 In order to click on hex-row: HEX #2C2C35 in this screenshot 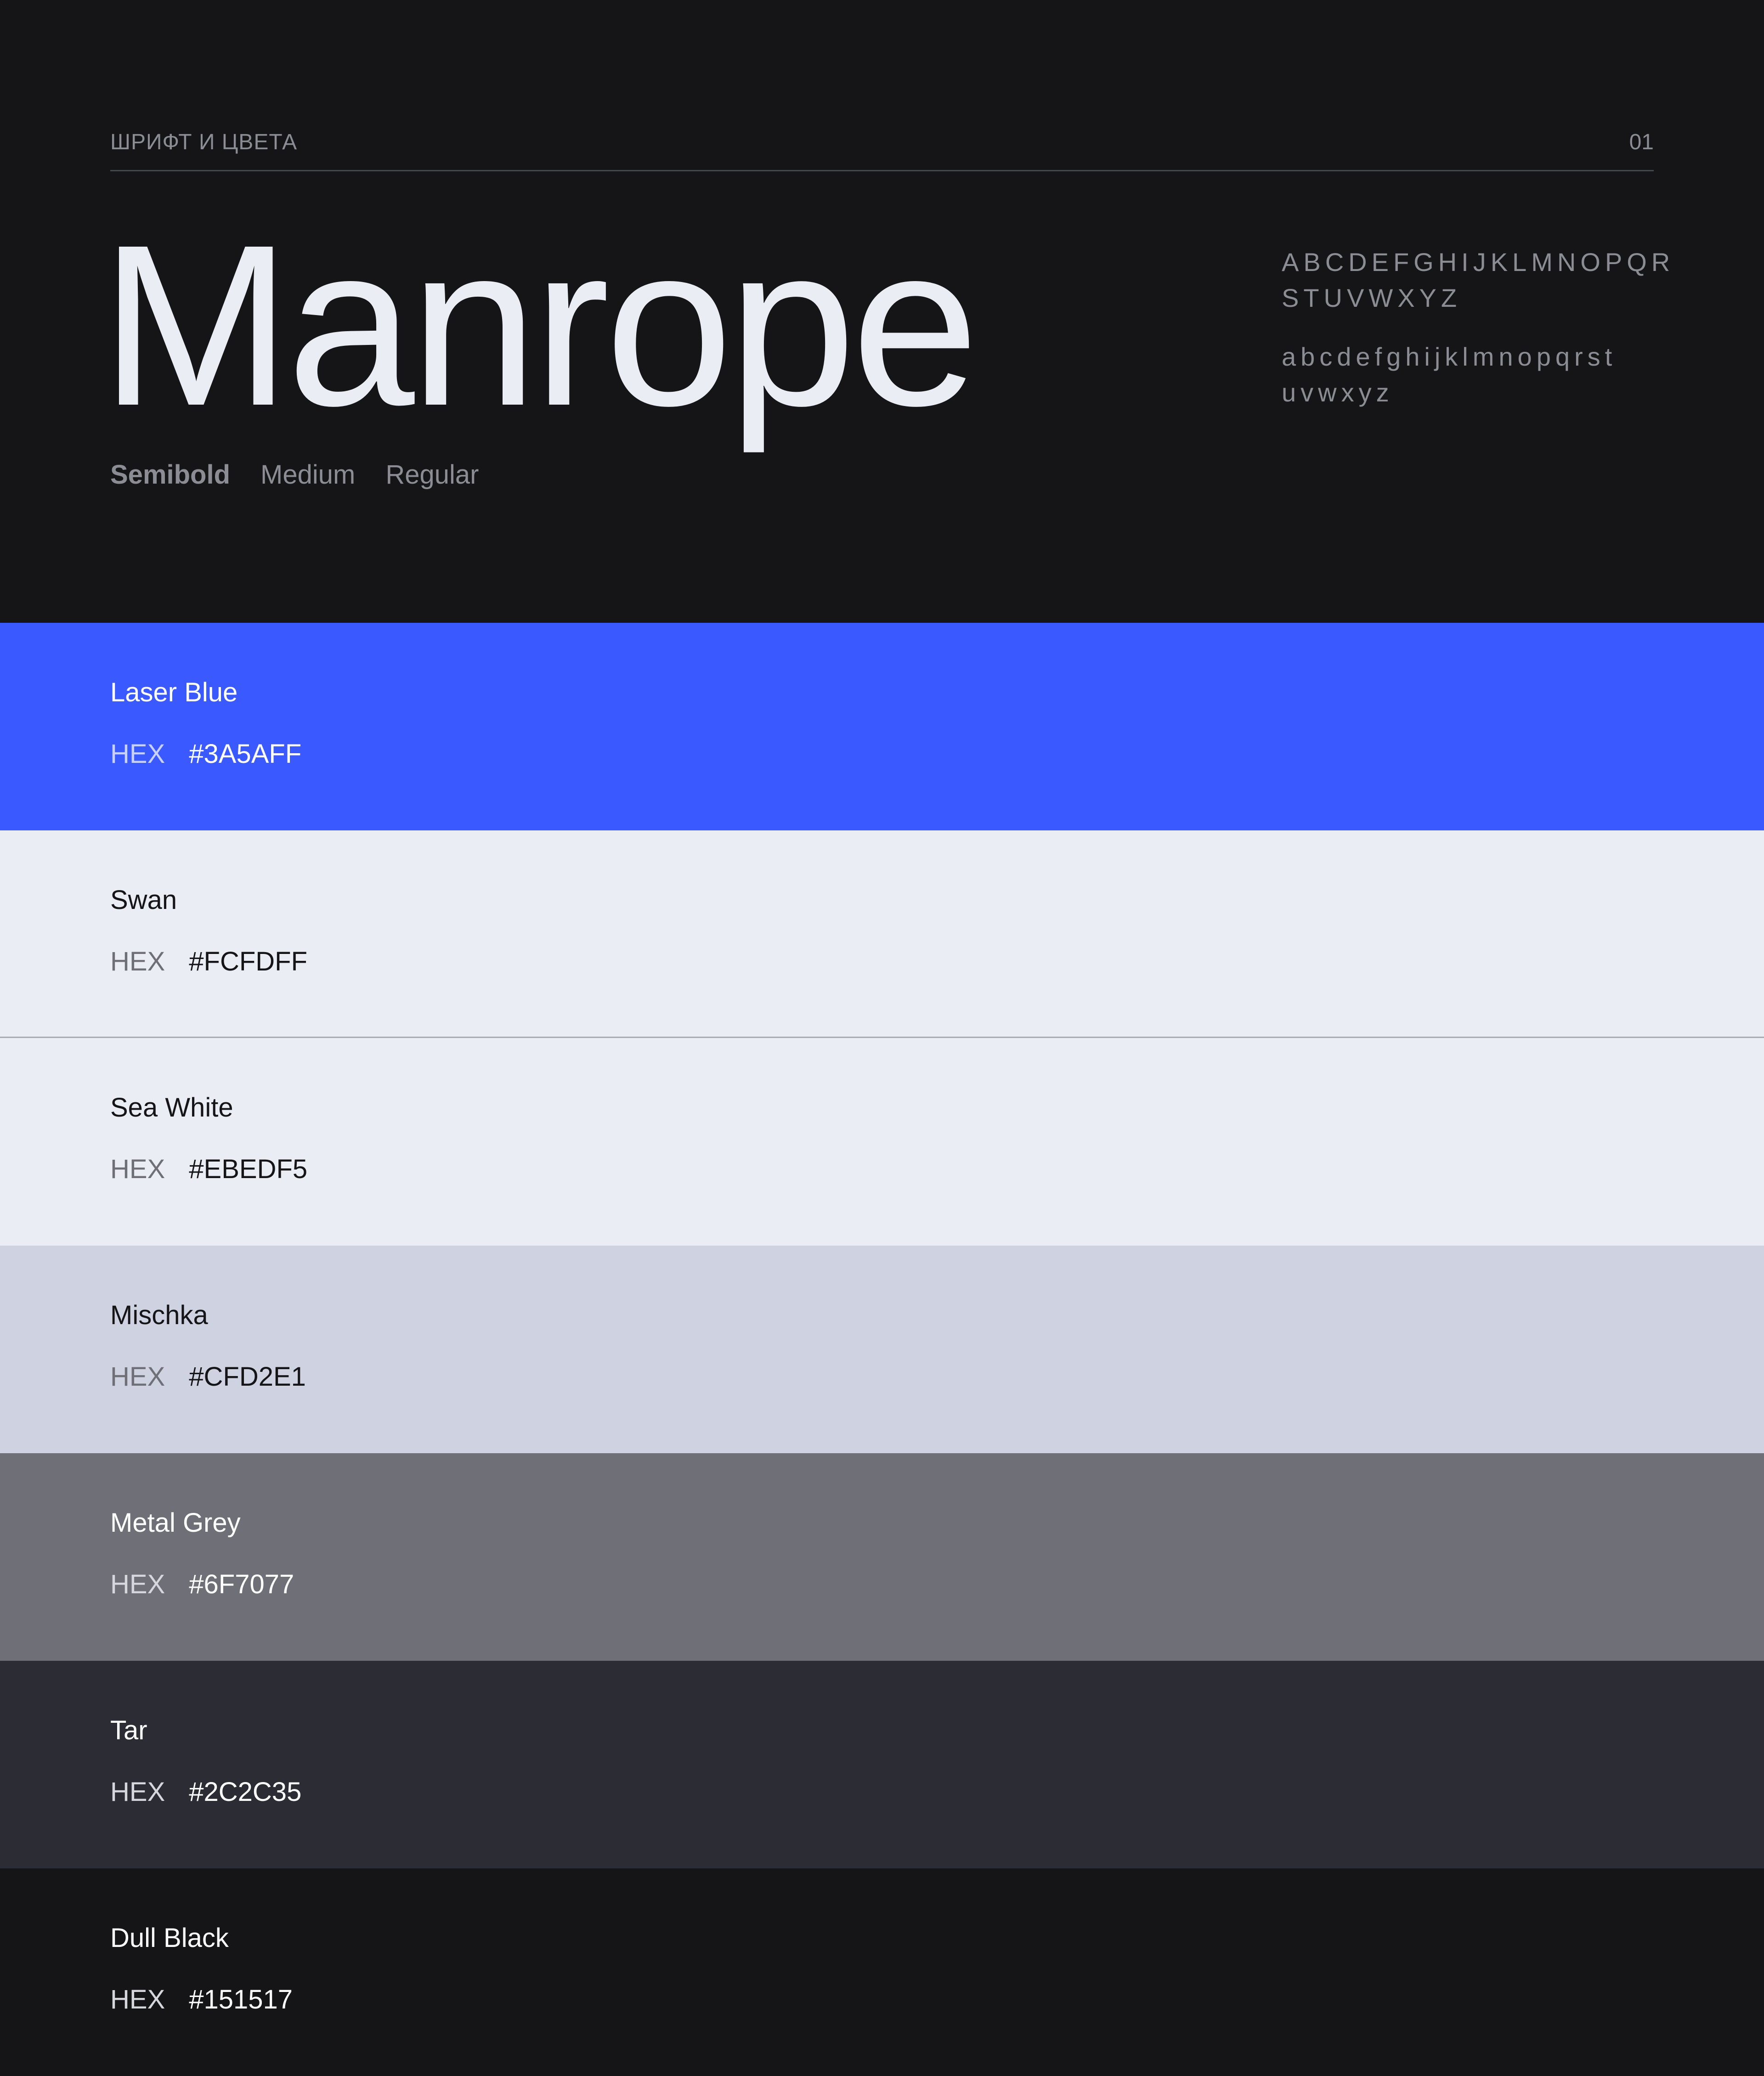, I will do `click(205, 1792)`.